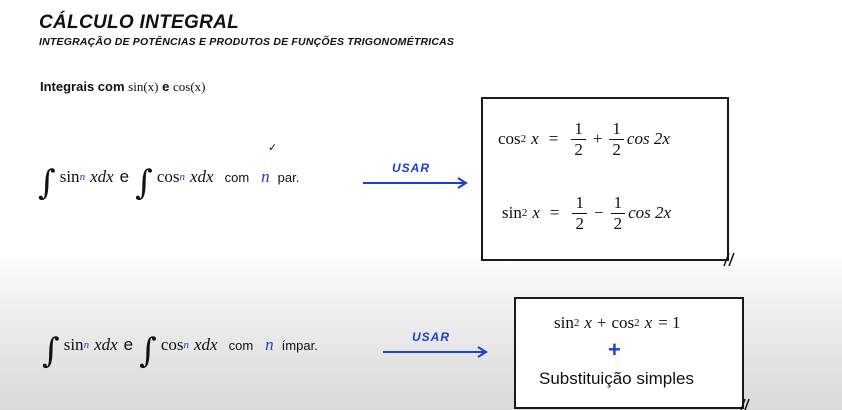 The image size is (842, 410). Describe the element at coordinates (288, 177) in the screenshot. I see `par-word: par.` at that location.